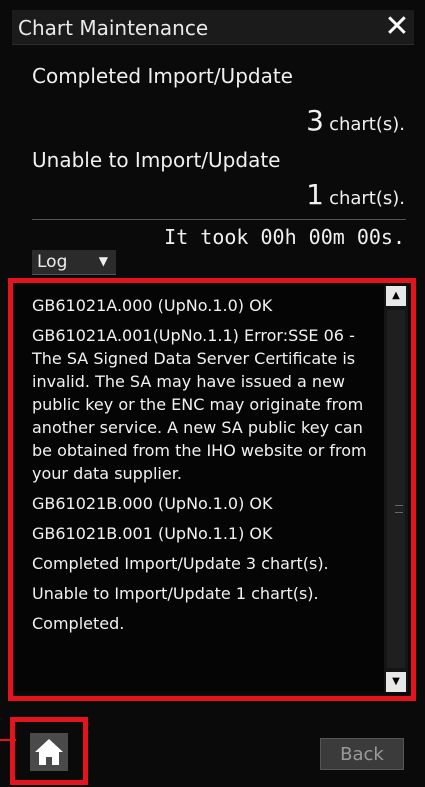  What do you see at coordinates (180, 563) in the screenshot?
I see `log-line: Completed Import/Update 3 chart(s).` at bounding box center [180, 563].